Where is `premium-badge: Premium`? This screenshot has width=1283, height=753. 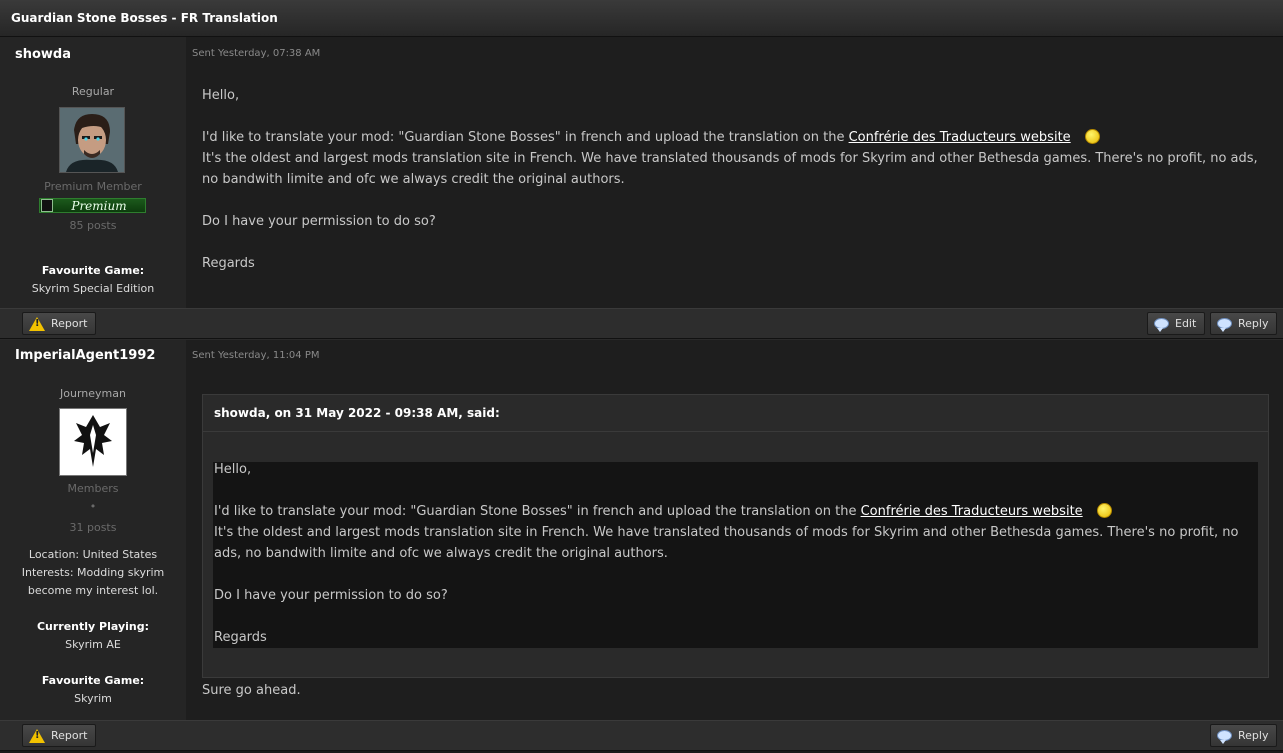 premium-badge: Premium is located at coordinates (92, 205).